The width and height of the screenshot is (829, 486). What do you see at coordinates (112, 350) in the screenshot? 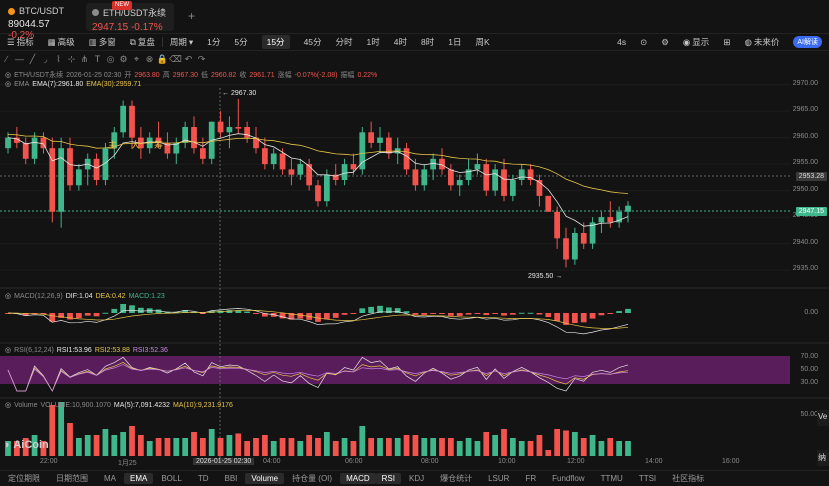
I see `rsi2-value: RSI2:53.88` at bounding box center [112, 350].